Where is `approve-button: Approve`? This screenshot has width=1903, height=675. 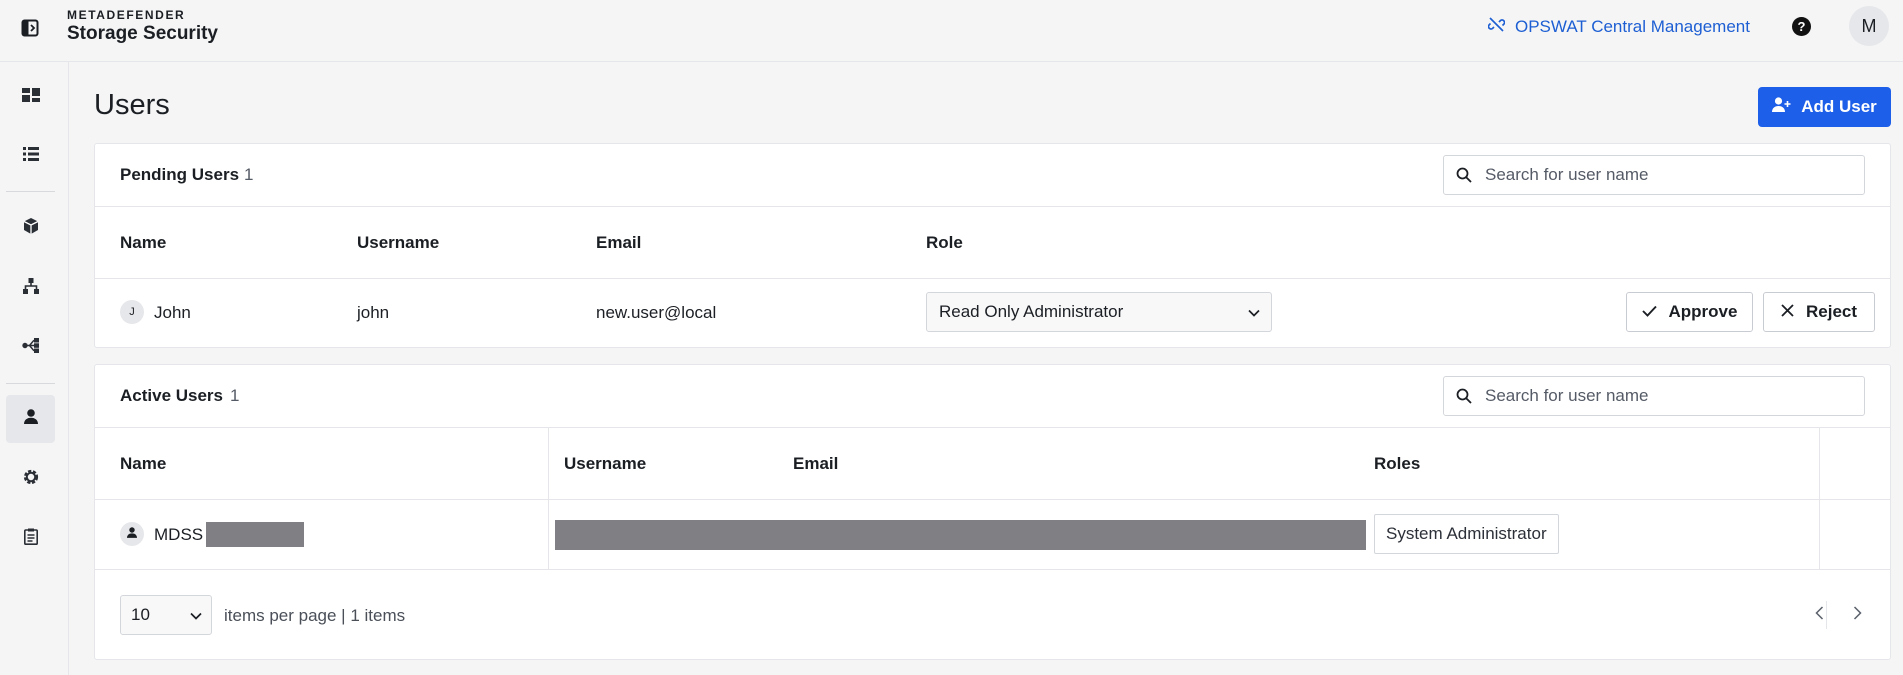
approve-button: Approve is located at coordinates (1689, 312).